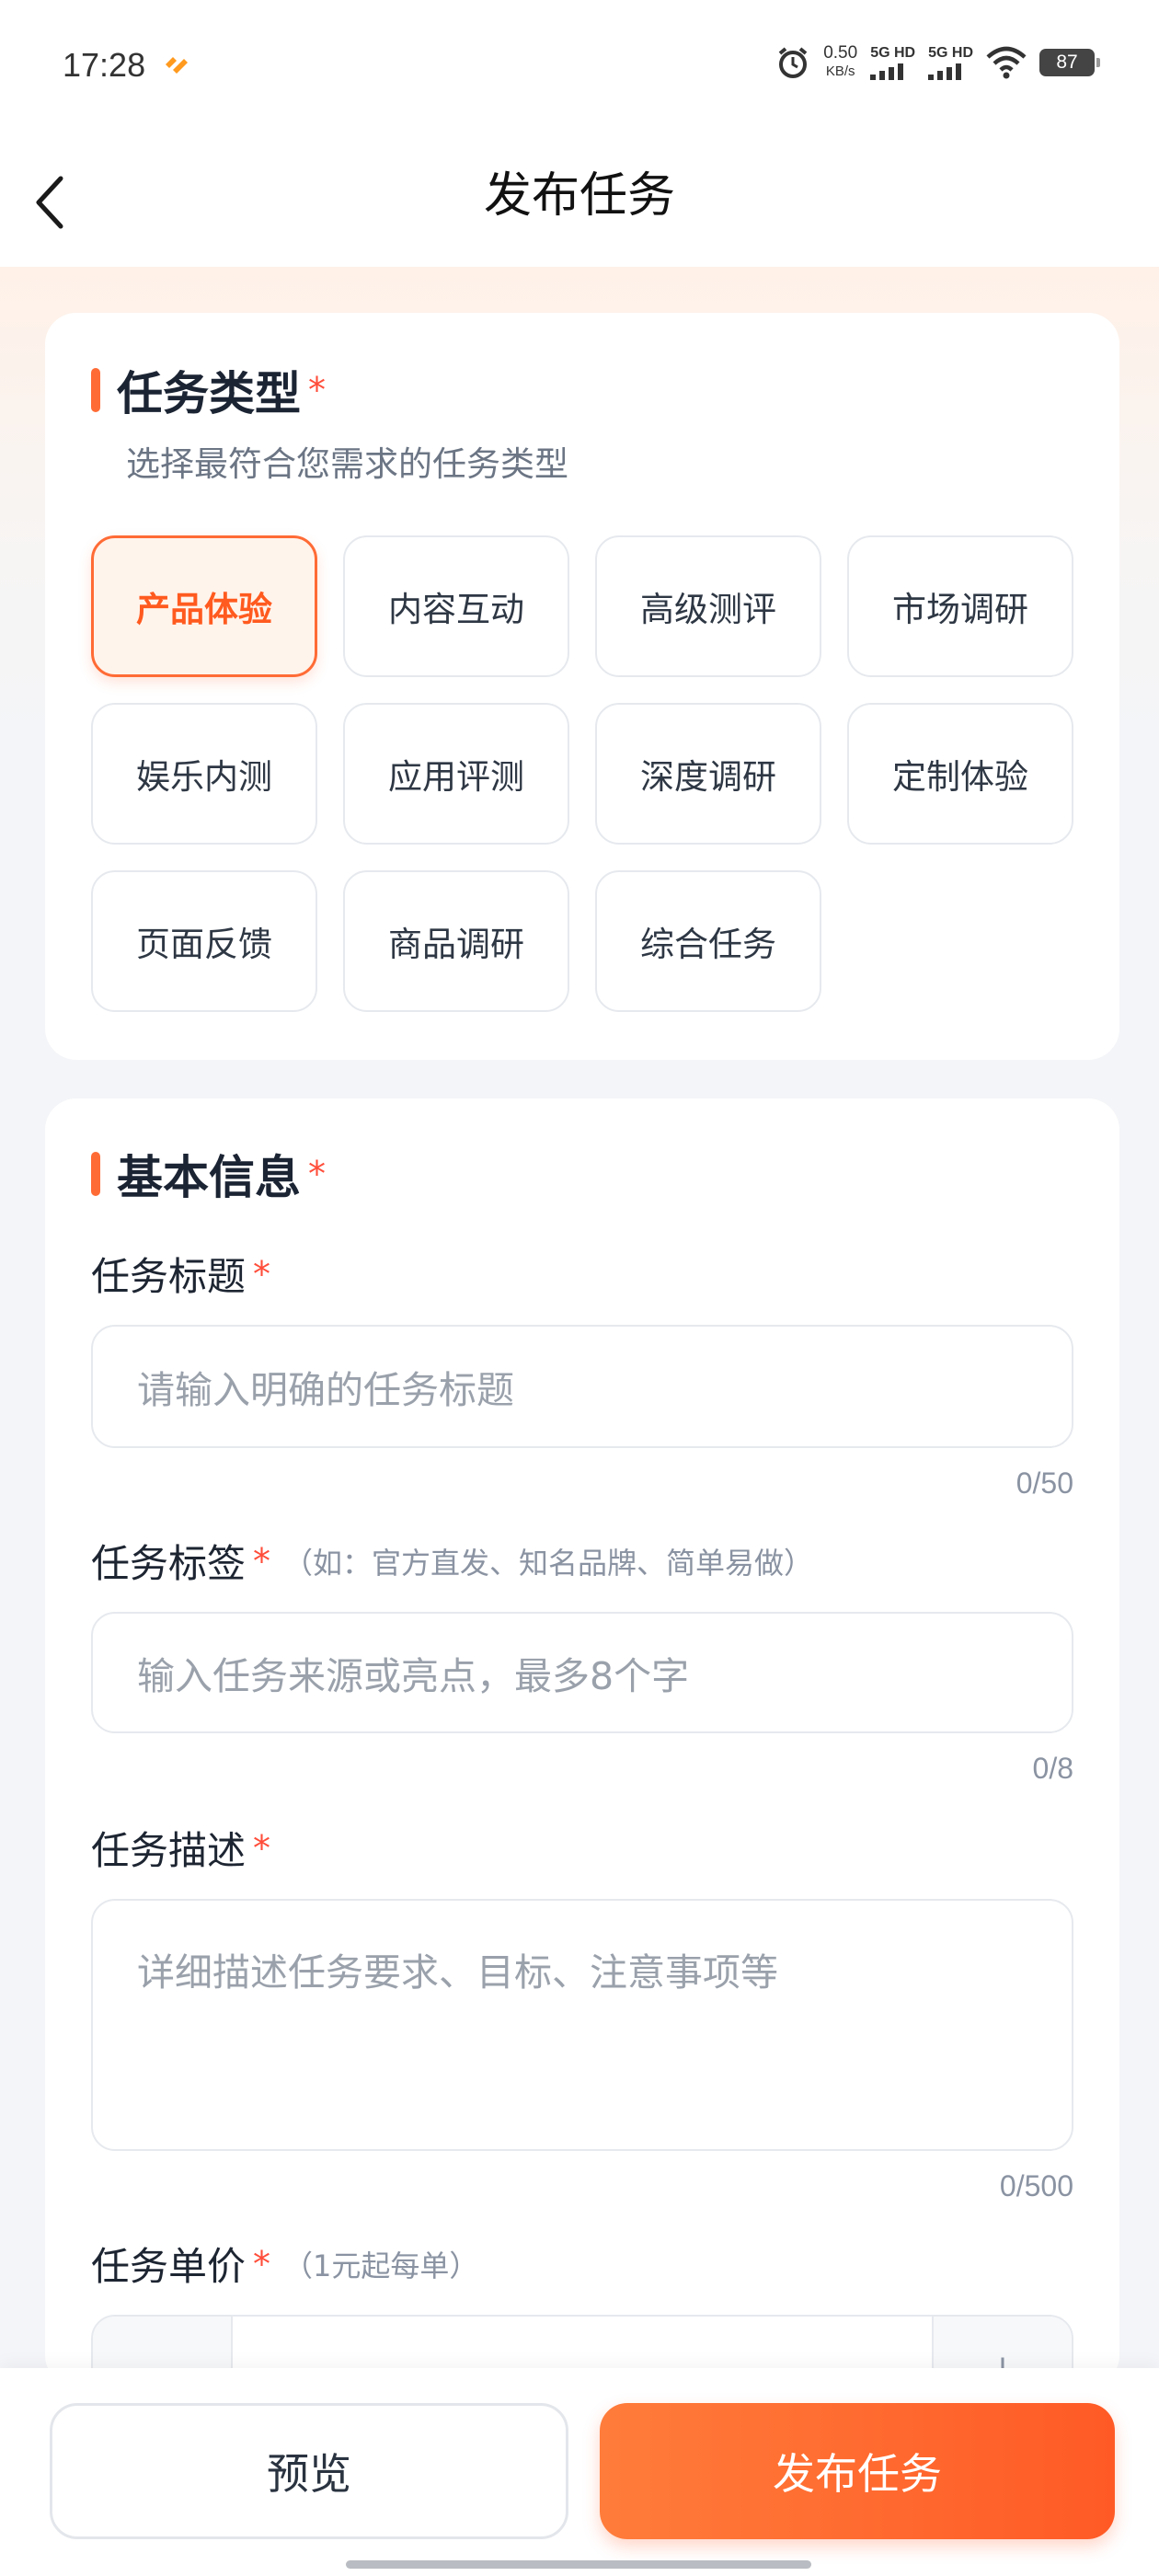 The width and height of the screenshot is (1159, 2576). I want to click on type-option-advanced-review: 高级测评, so click(708, 606).